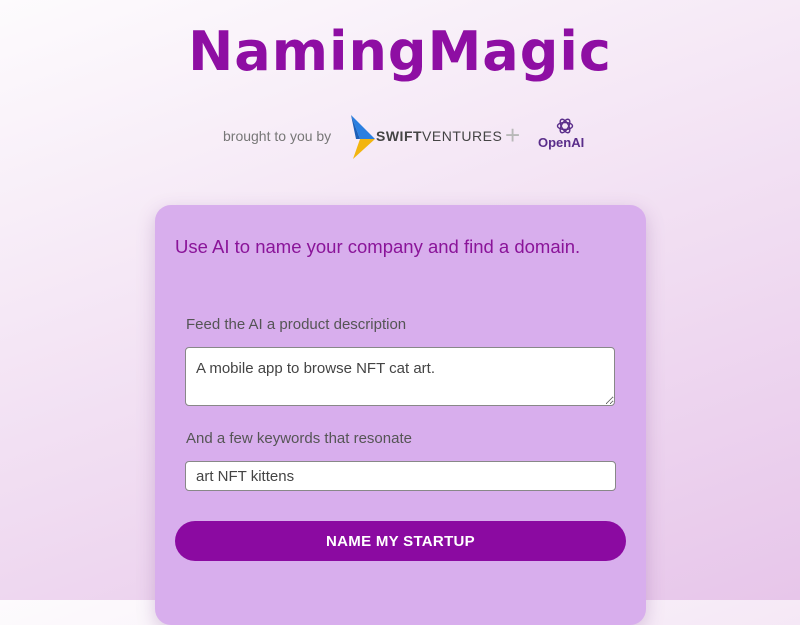 The width and height of the screenshot is (800, 625). Describe the element at coordinates (400, 51) in the screenshot. I see `app-title: NamingMagic` at that location.